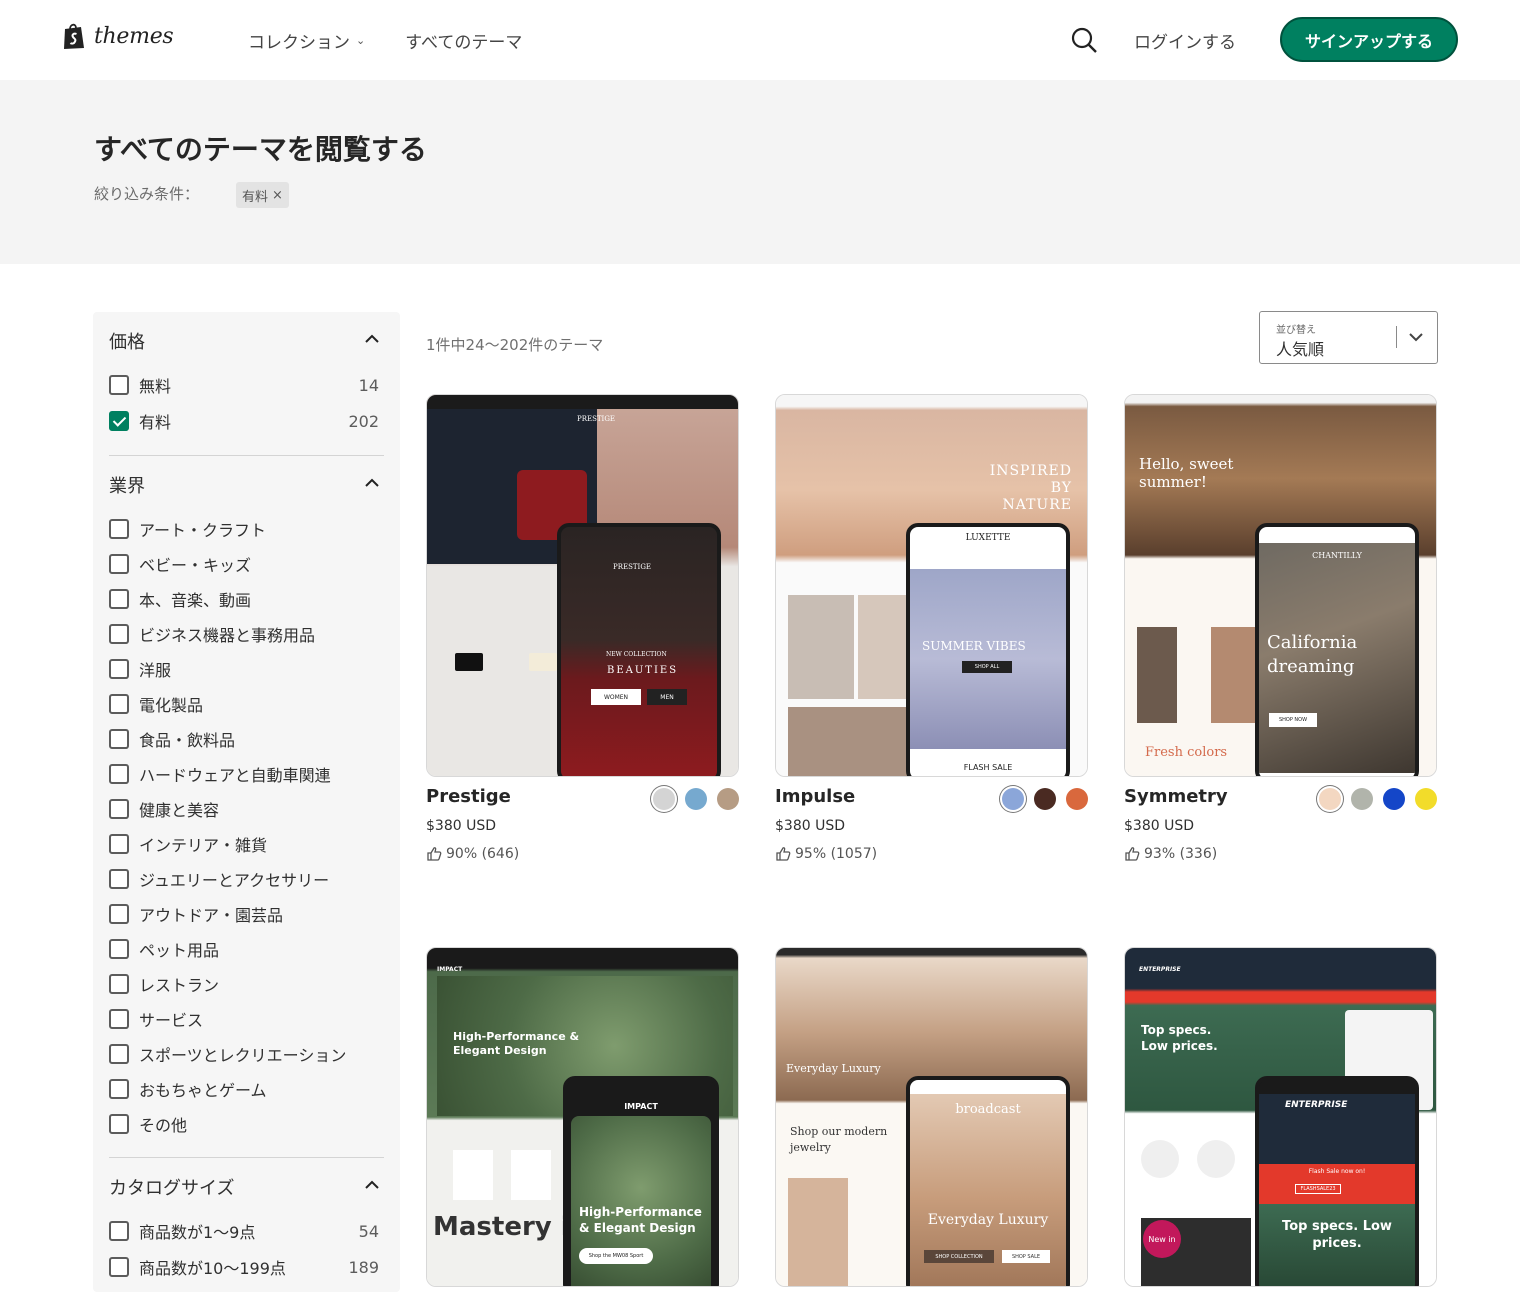 The image size is (1520, 1292). Describe the element at coordinates (244, 669) in the screenshot. I see `filter-option-industry: 洋服` at that location.